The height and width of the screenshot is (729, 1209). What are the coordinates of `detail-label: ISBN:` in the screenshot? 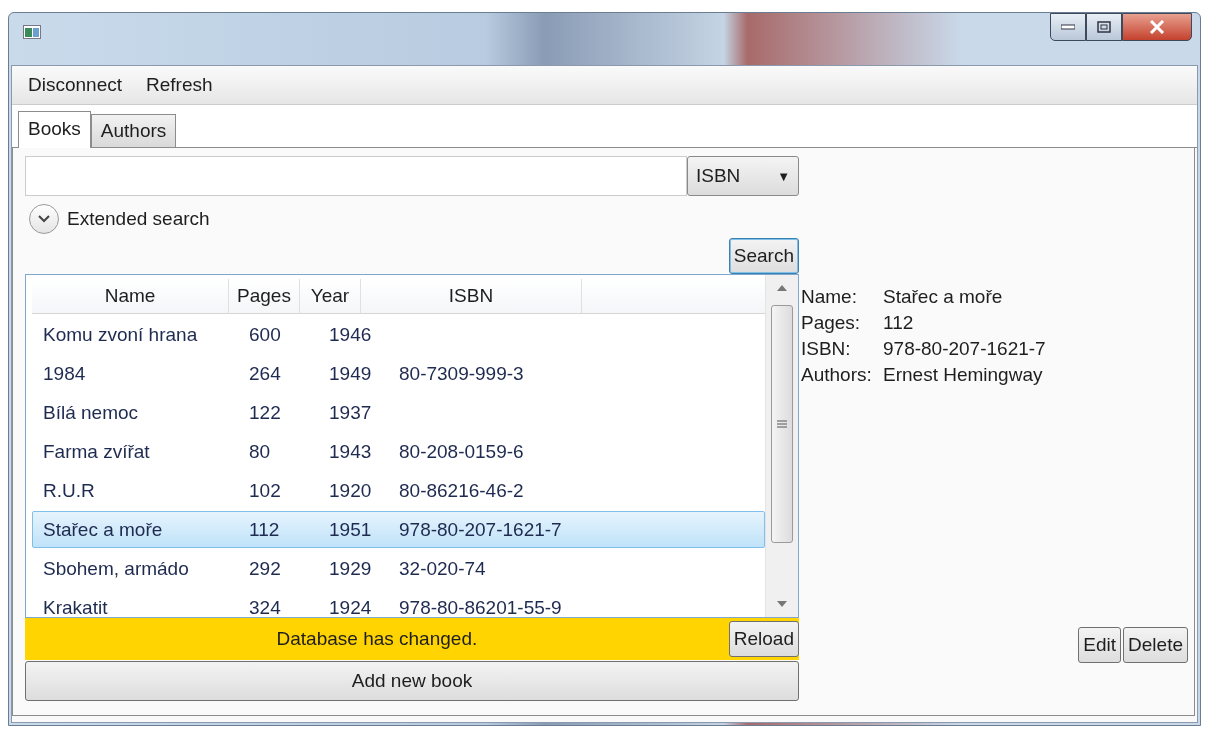 It's located at (826, 349).